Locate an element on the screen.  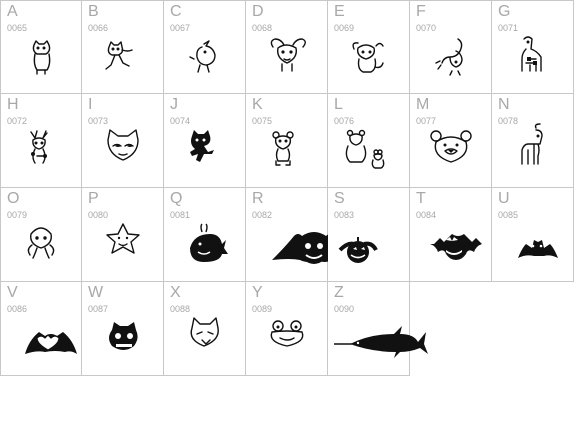
glyph-cell-q: Q 0081 is located at coordinates (205, 235).